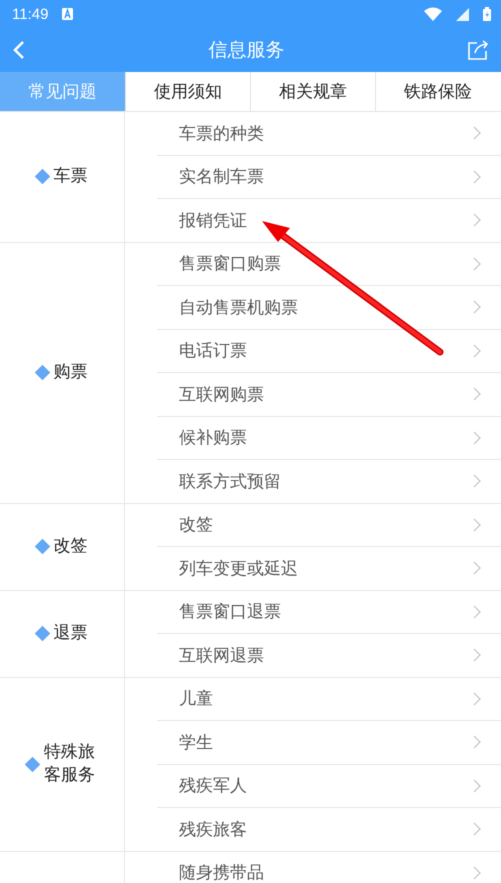  Describe the element at coordinates (196, 525) in the screenshot. I see `item-label: 改签` at that location.